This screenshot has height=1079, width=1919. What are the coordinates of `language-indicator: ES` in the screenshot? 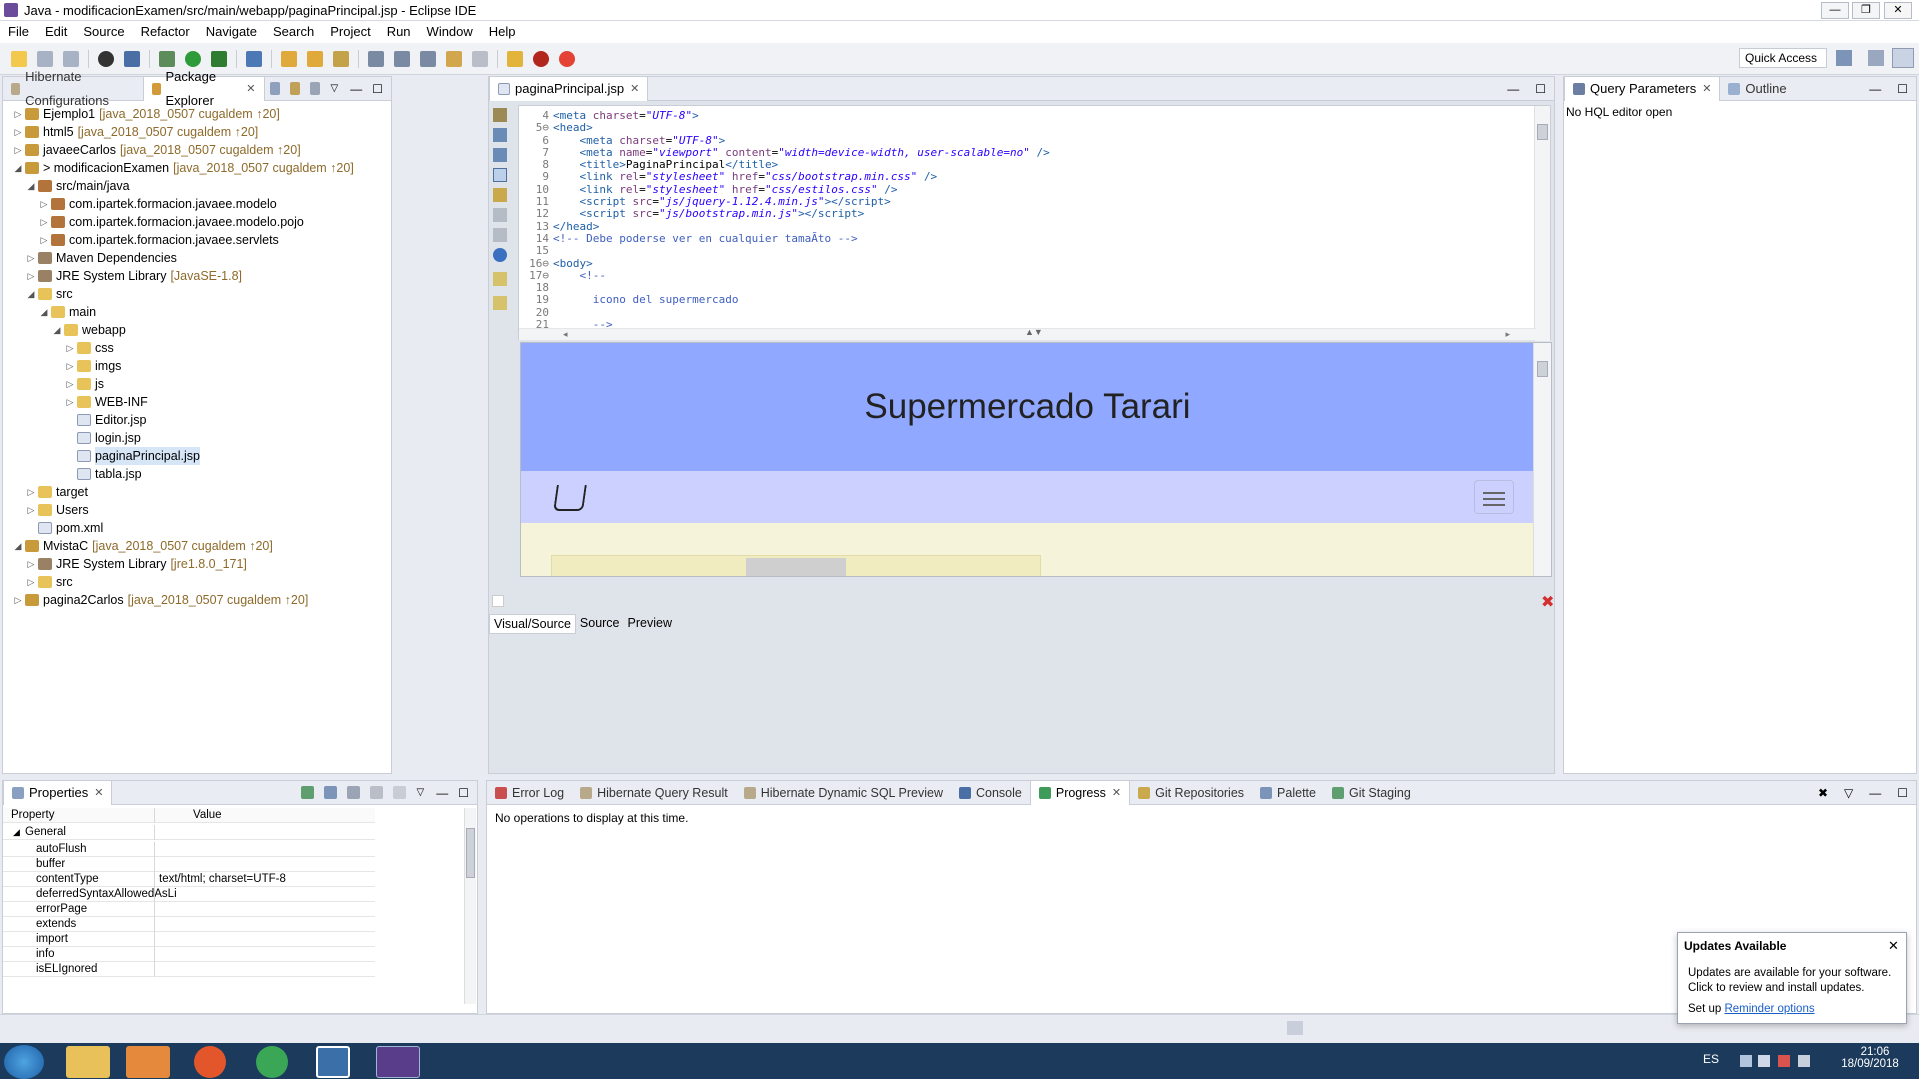 It's located at (1711, 1059).